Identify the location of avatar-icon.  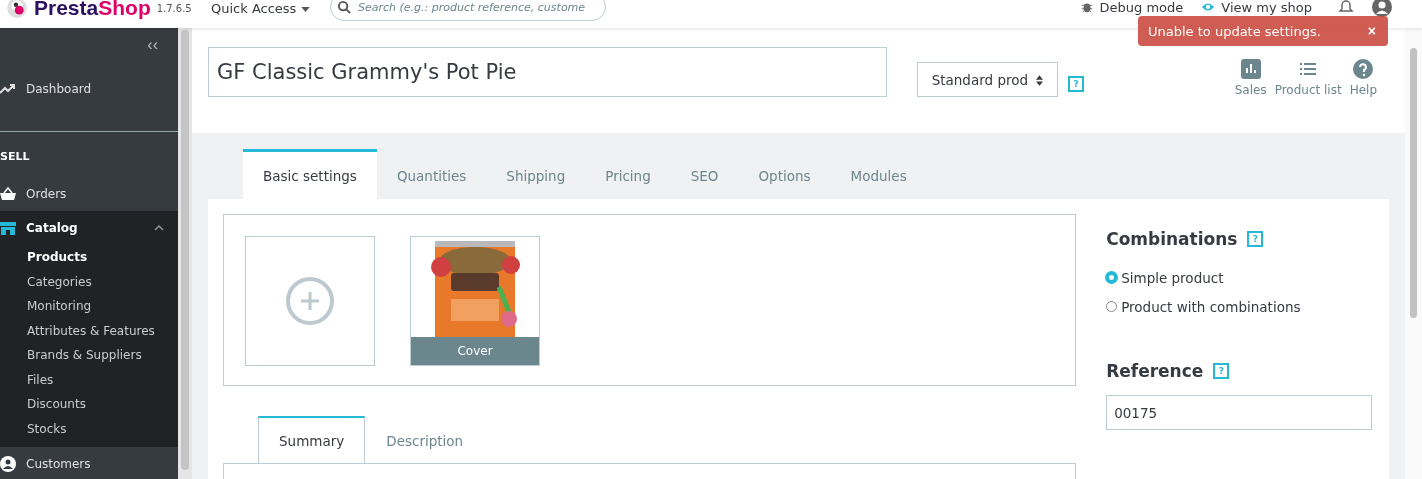
(1382, 8).